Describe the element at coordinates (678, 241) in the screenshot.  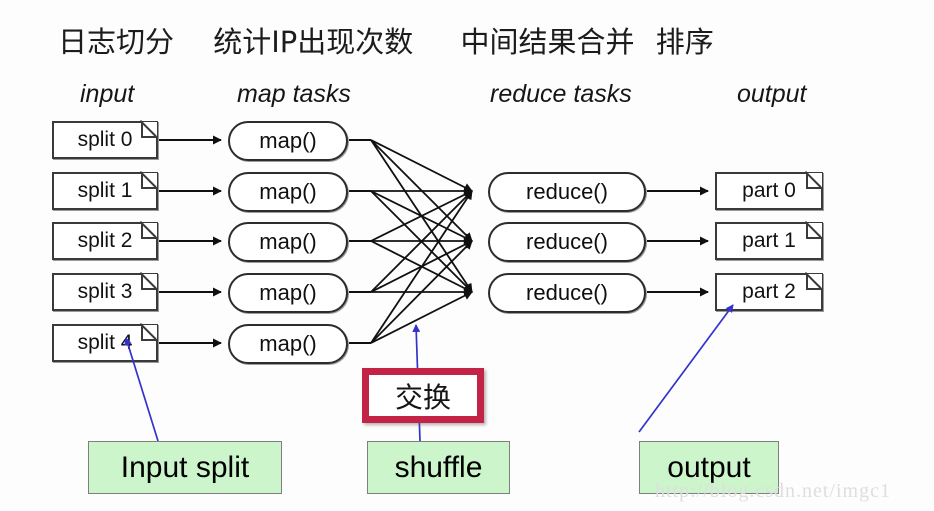
I see `reduce-to-part-arrows` at that location.